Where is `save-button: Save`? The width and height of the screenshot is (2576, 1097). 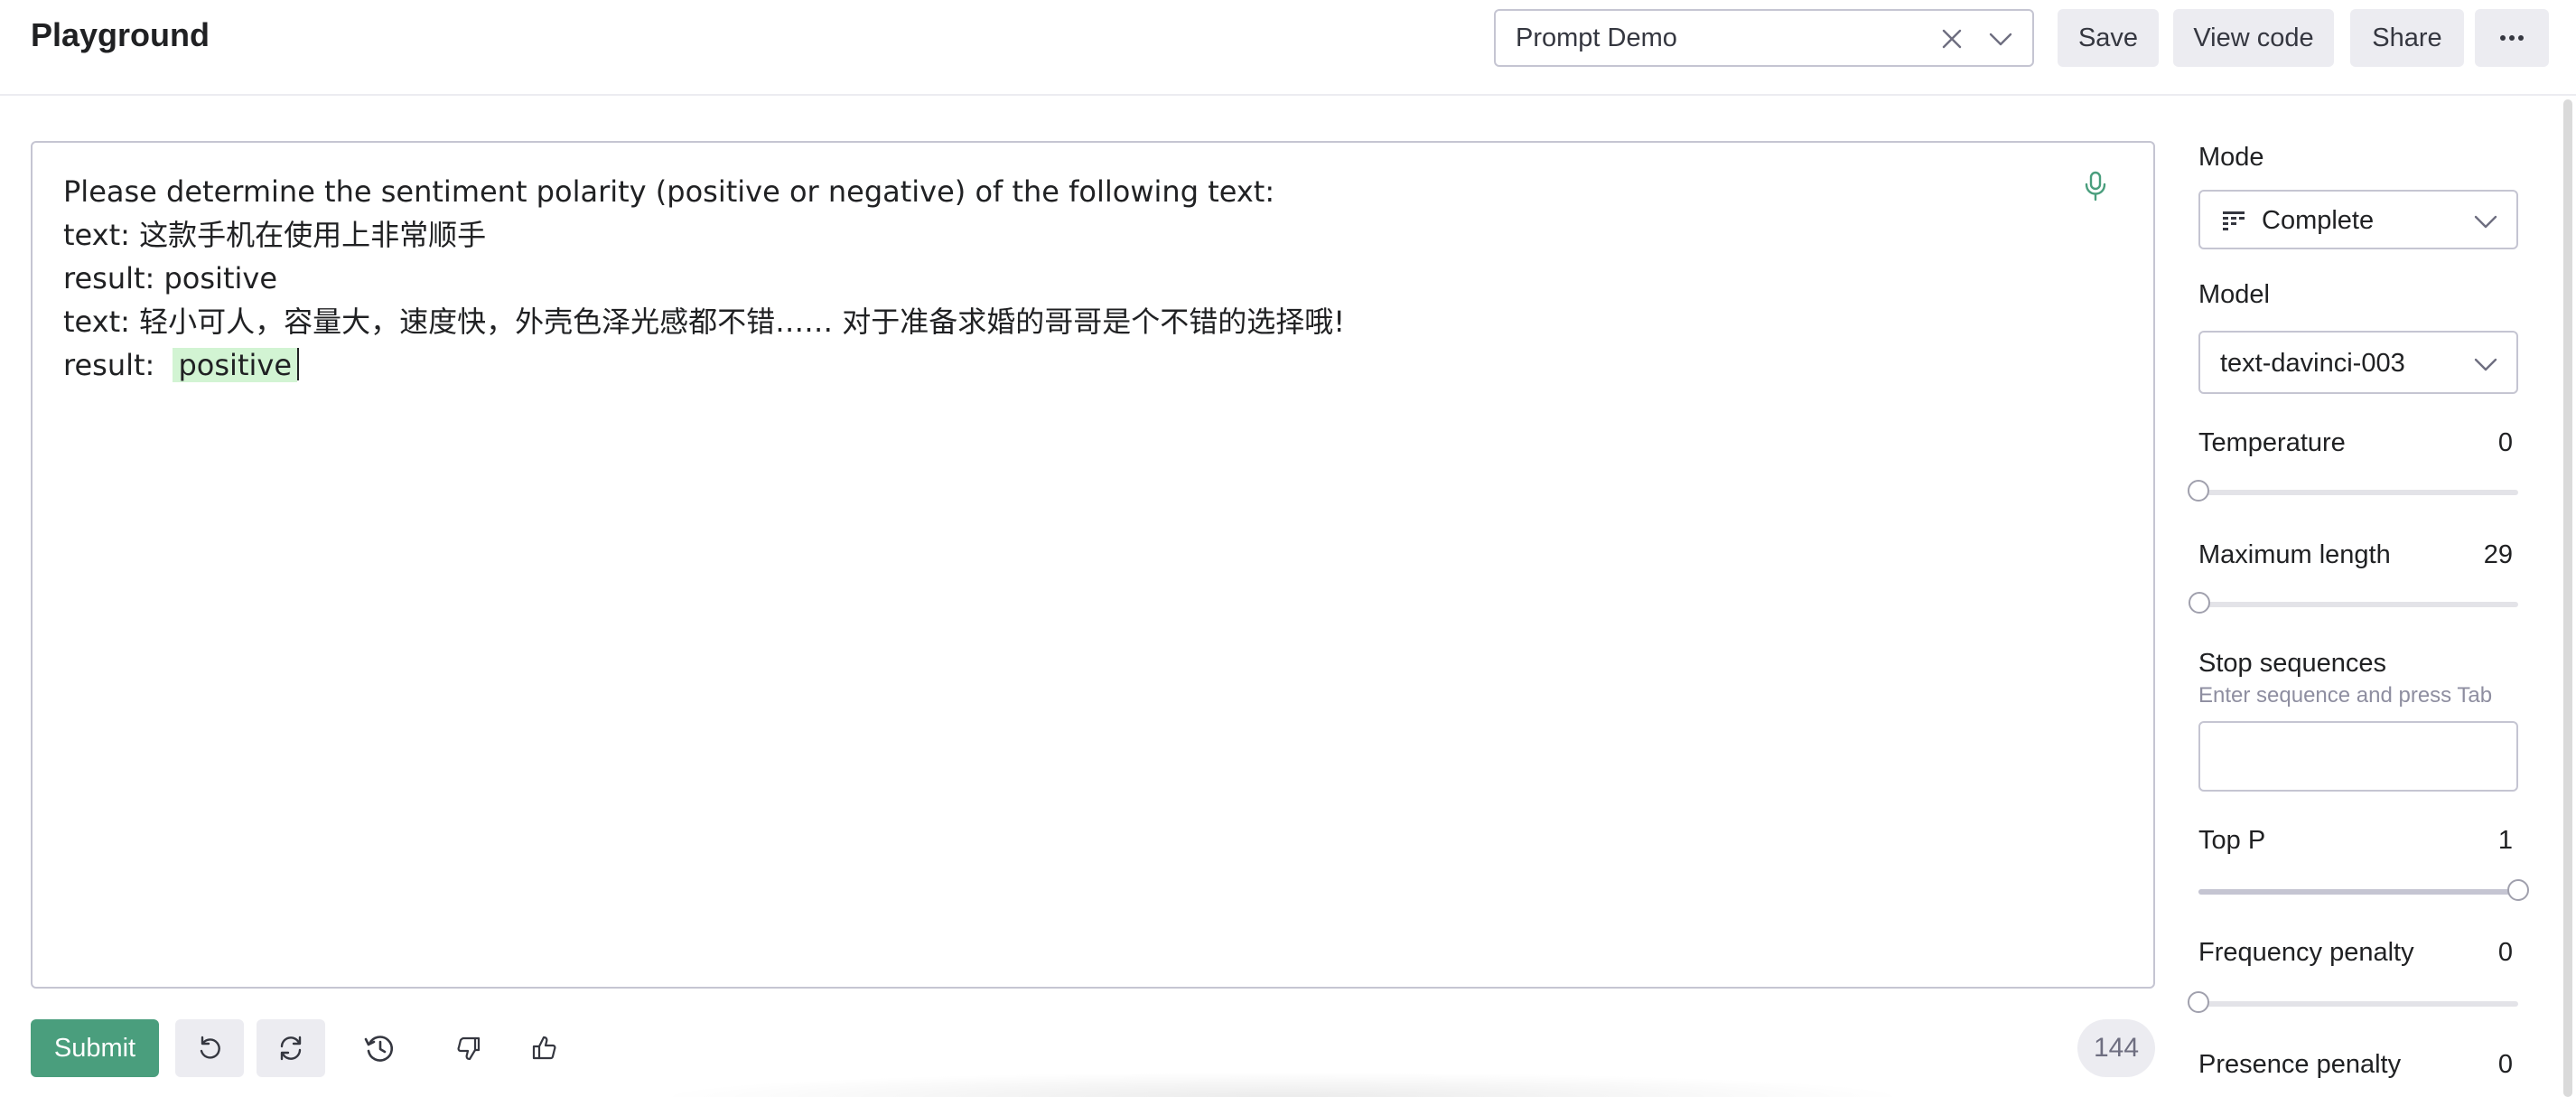
save-button: Save is located at coordinates (2108, 38).